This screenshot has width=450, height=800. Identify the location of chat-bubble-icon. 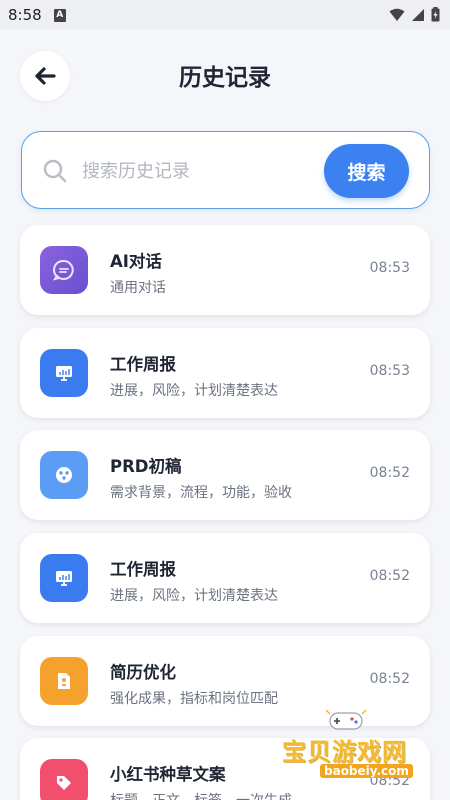
(64, 270).